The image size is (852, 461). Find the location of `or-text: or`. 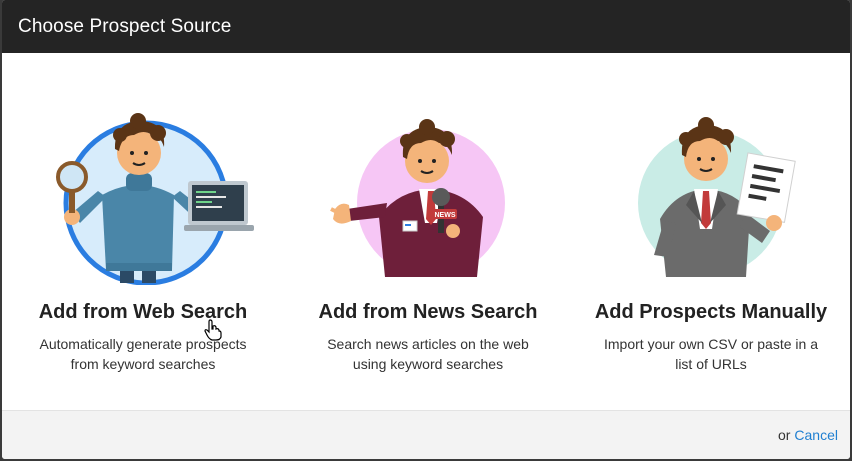

or-text: or is located at coordinates (784, 435).